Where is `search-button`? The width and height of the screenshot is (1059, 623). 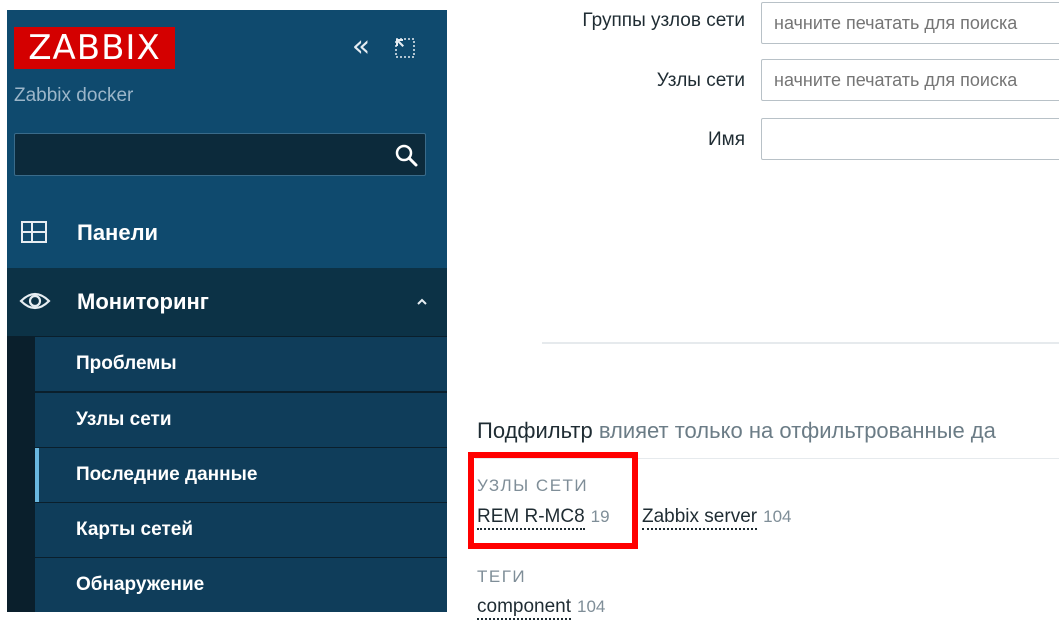 search-button is located at coordinates (406, 155).